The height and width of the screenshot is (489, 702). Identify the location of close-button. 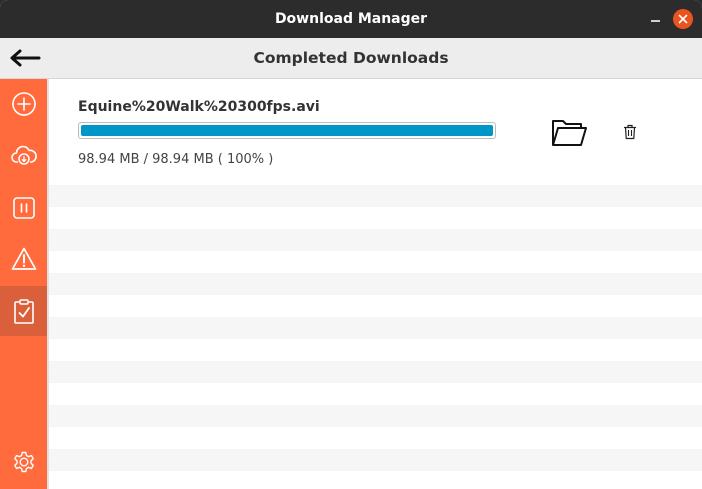
(683, 19).